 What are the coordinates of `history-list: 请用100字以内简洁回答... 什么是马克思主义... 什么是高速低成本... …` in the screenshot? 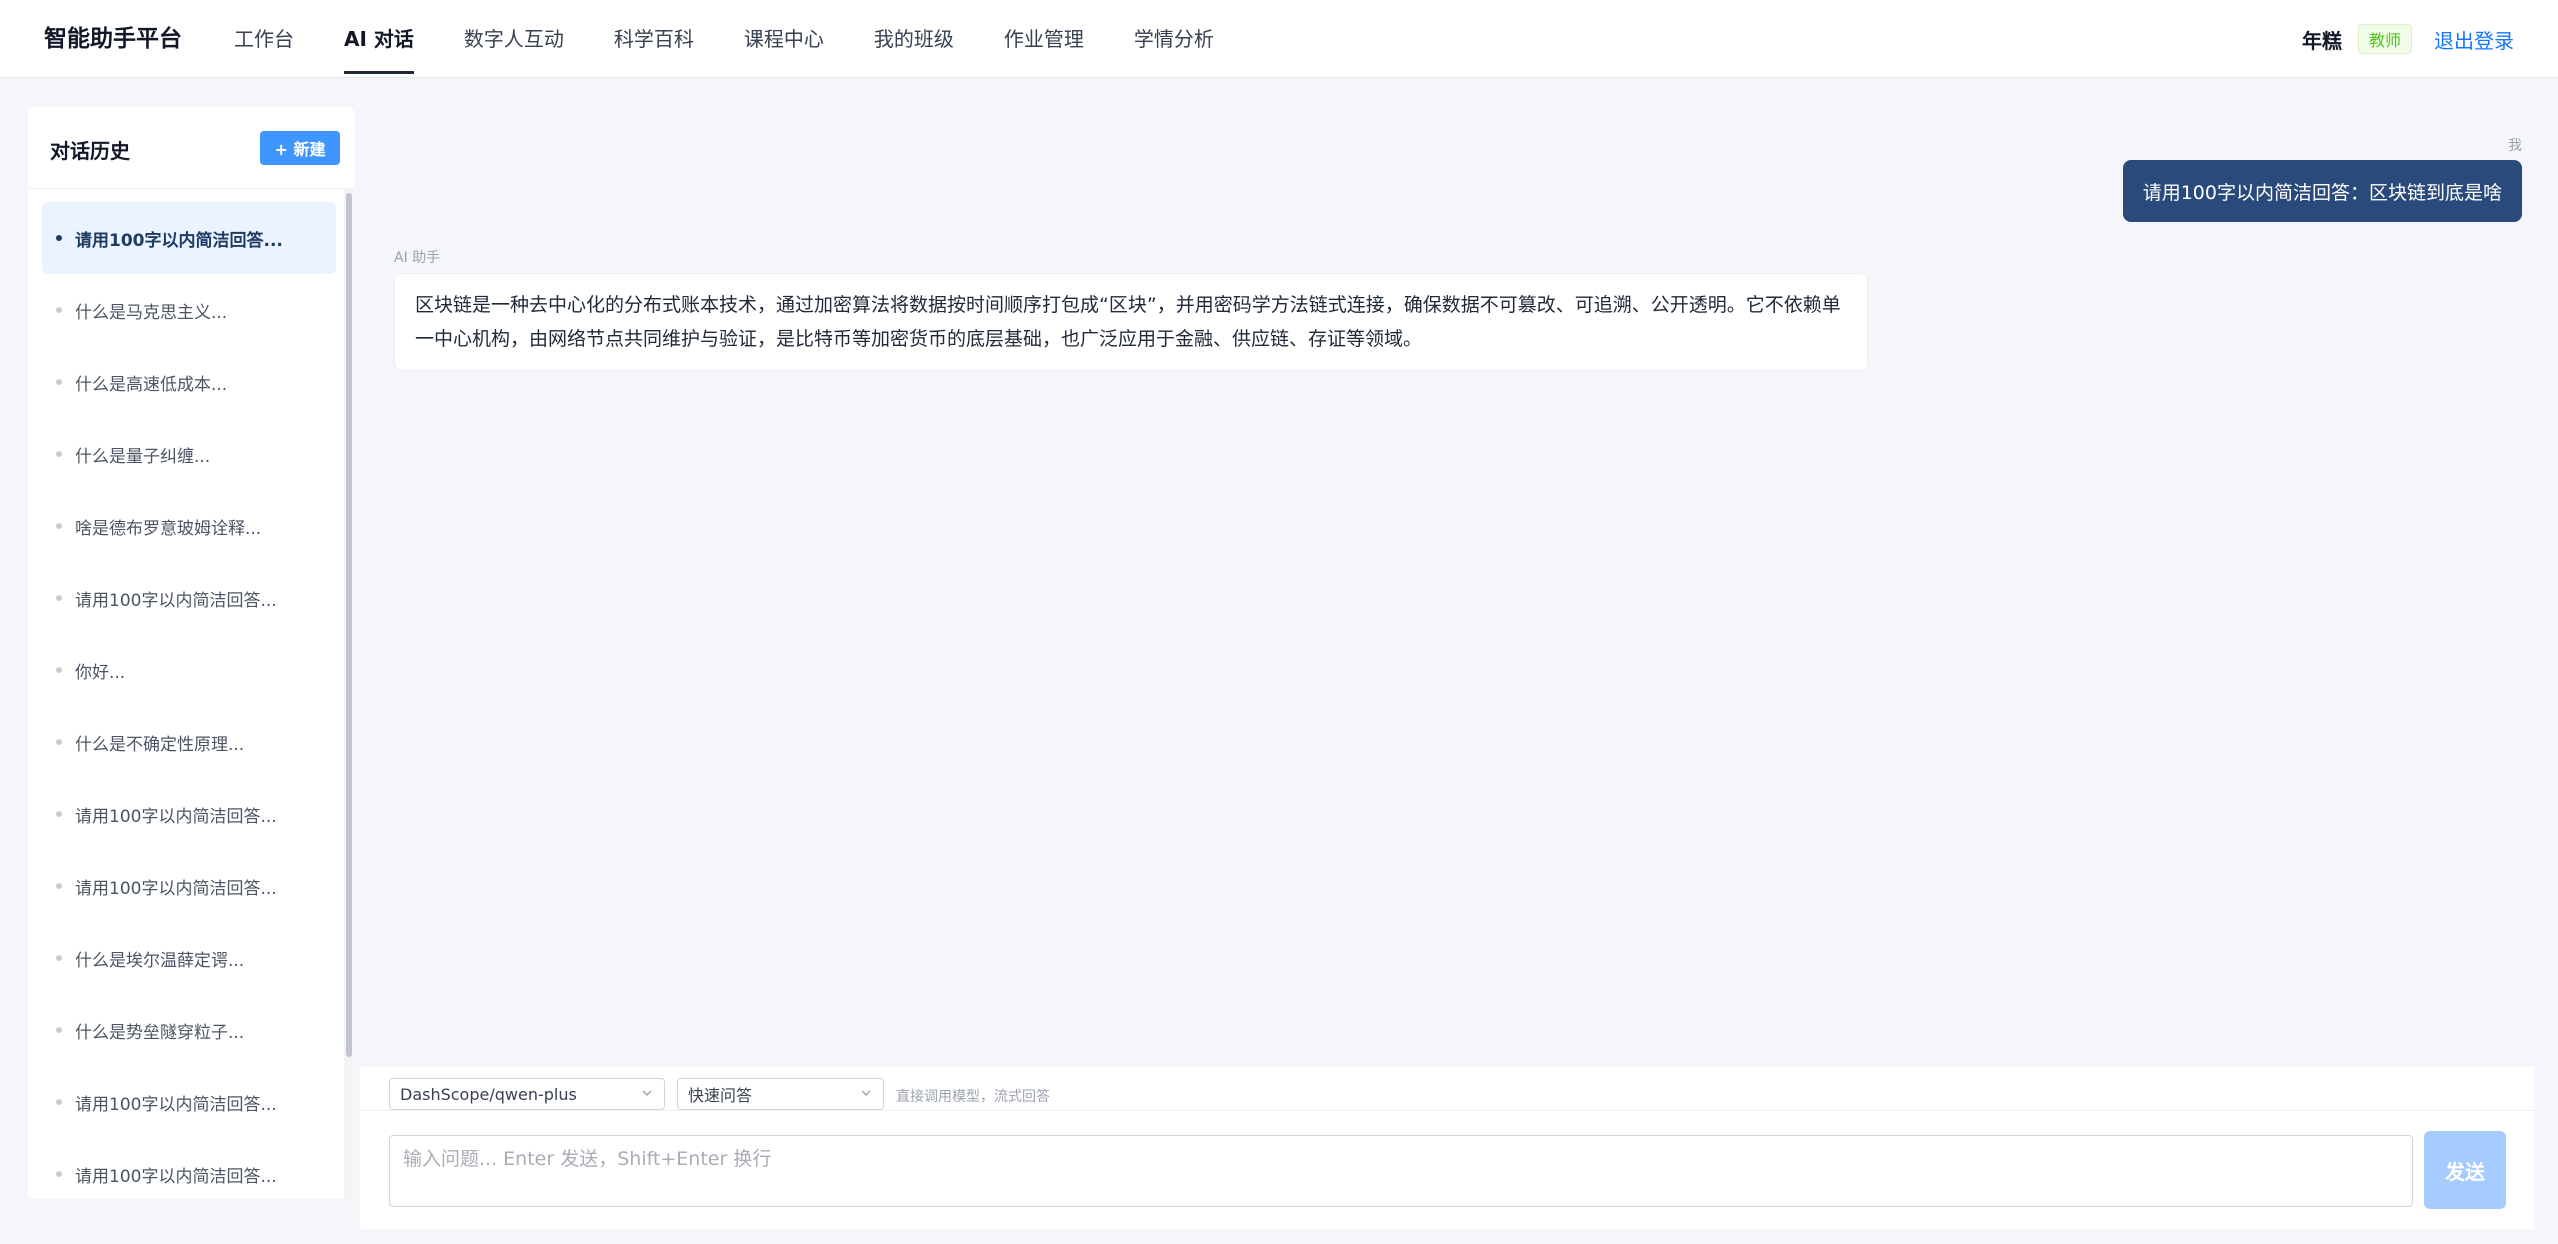 It's located at (189, 700).